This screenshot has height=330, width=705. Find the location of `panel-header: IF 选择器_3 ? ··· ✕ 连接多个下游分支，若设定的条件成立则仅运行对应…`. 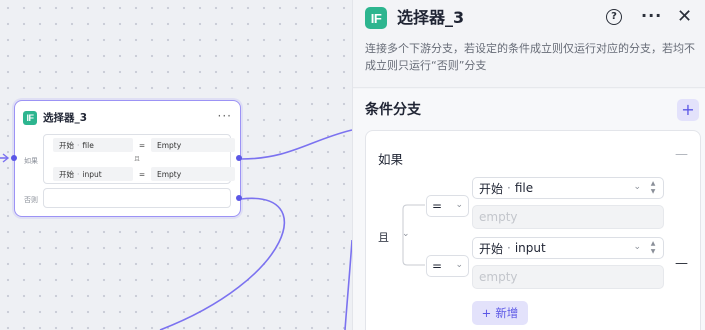

panel-header: IF 选择器_3 ? ··· ✕ 连接多个下游分支，若设定的条件成立则仅运行对应… is located at coordinates (529, 44).